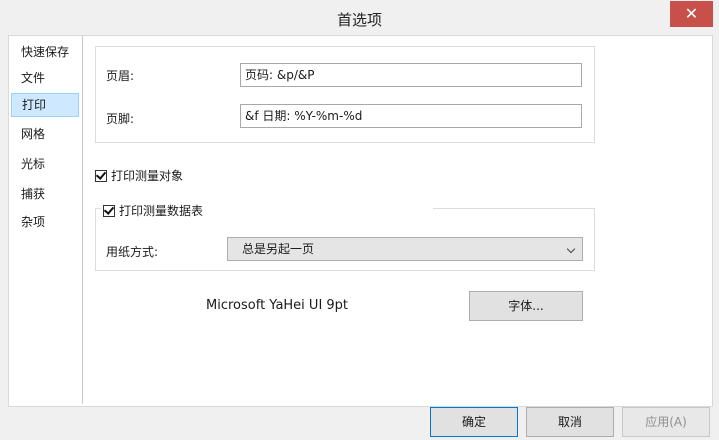 Image resolution: width=719 pixels, height=440 pixels. I want to click on close-button: ✕, so click(691, 14).